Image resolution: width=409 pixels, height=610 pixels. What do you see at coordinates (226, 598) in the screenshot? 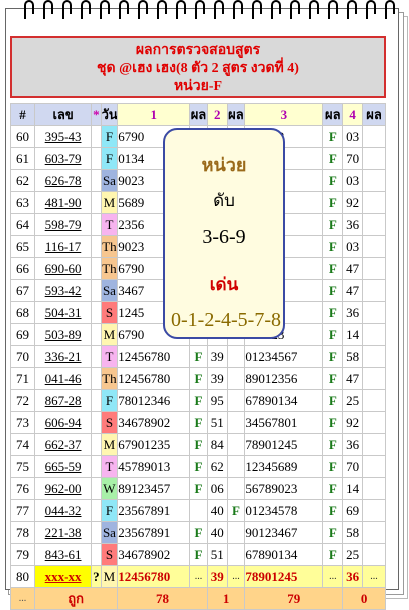
I see `summary-formula-2: 1` at bounding box center [226, 598].